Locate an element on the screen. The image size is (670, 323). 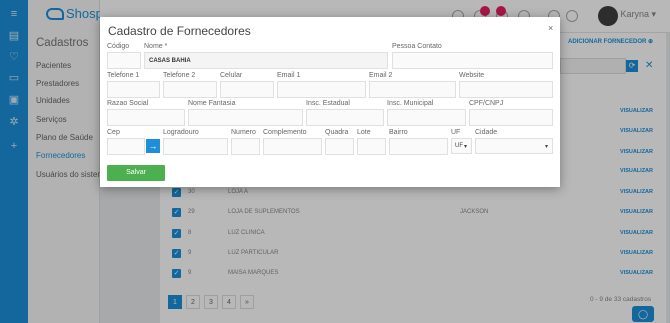
pessoa-contato-label: Pessoa Contato is located at coordinates (417, 46).